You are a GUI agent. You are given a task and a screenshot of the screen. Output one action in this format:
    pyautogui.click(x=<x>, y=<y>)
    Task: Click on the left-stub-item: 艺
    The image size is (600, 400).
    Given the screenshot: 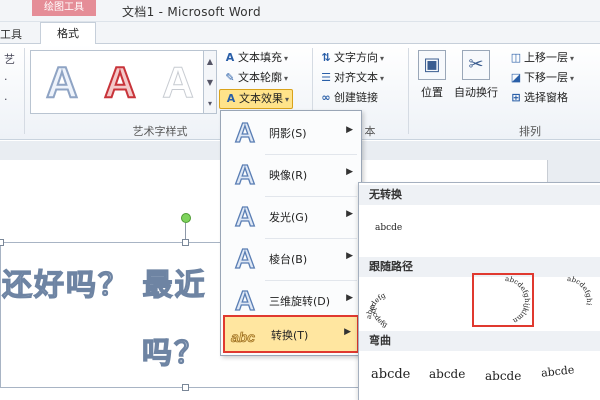 What is the action you would take?
    pyautogui.click(x=11, y=60)
    